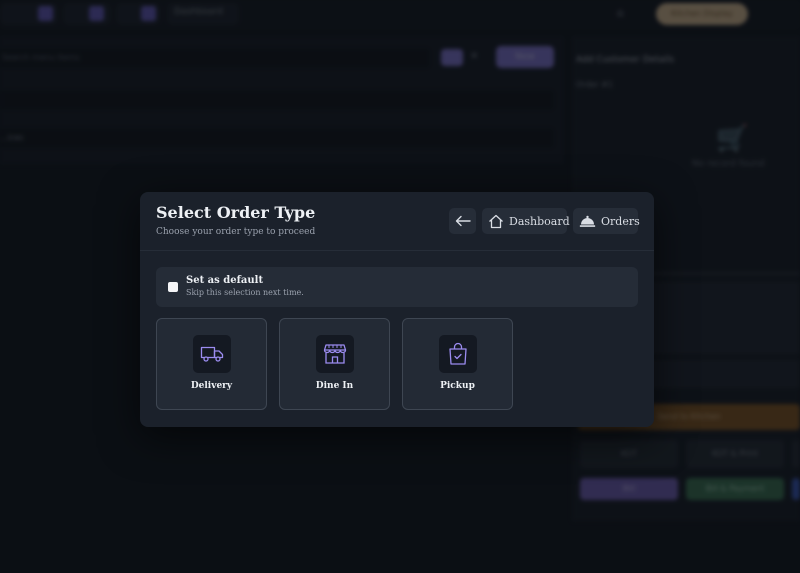  What do you see at coordinates (539, 221) in the screenshot?
I see `dashboard-button-label: Dashboard` at bounding box center [539, 221].